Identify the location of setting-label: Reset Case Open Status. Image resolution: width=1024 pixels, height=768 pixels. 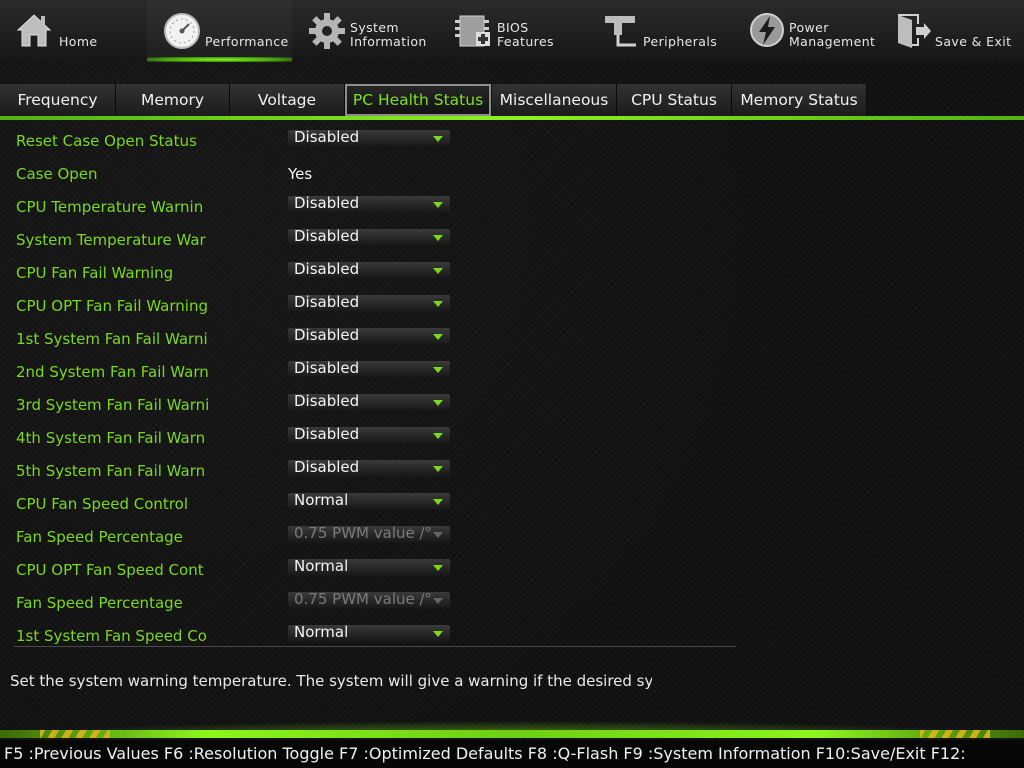
(112, 141).